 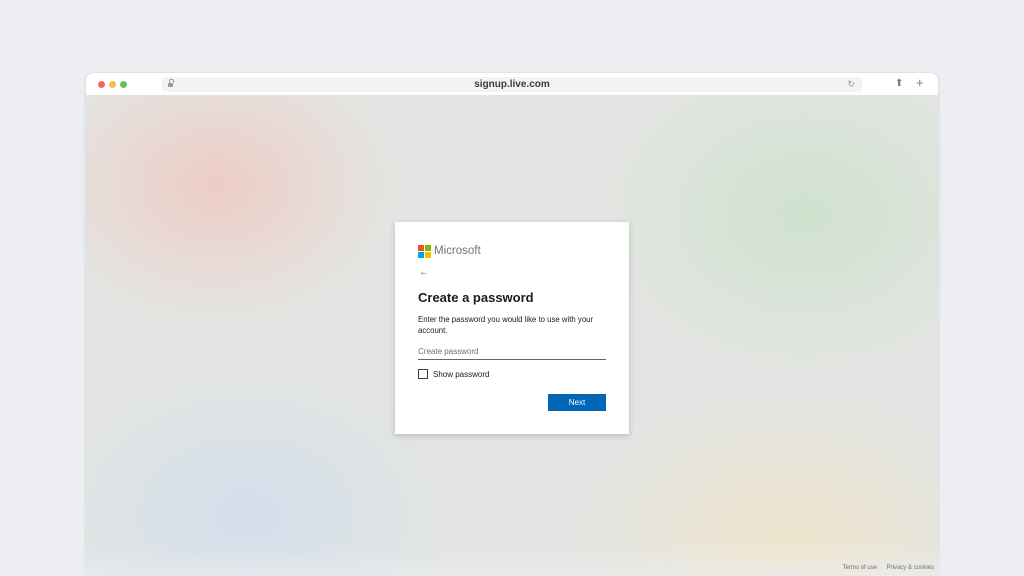 I want to click on minimize-window-button, so click(x=112, y=84).